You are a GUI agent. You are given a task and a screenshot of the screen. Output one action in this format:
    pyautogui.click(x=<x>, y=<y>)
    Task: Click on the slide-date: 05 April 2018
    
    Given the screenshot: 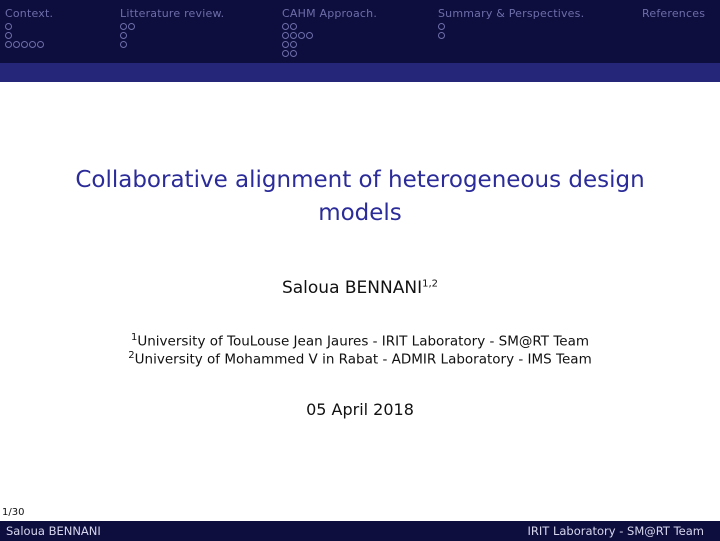 What is the action you would take?
    pyautogui.click(x=360, y=409)
    